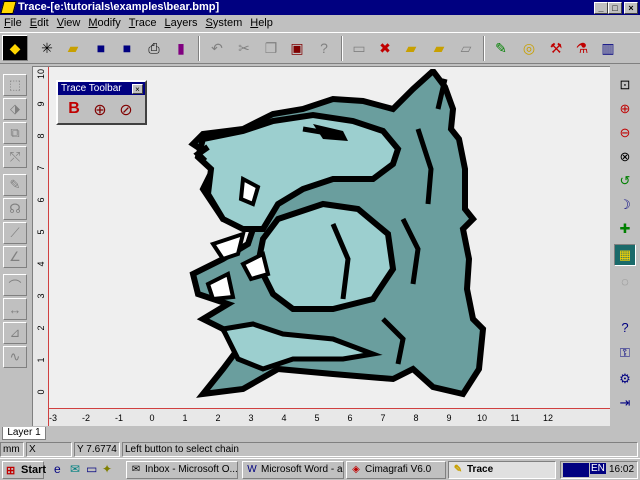 This screenshot has height=480, width=640. Describe the element at coordinates (481, 418) in the screenshot. I see `x-tick-label: 10` at that location.